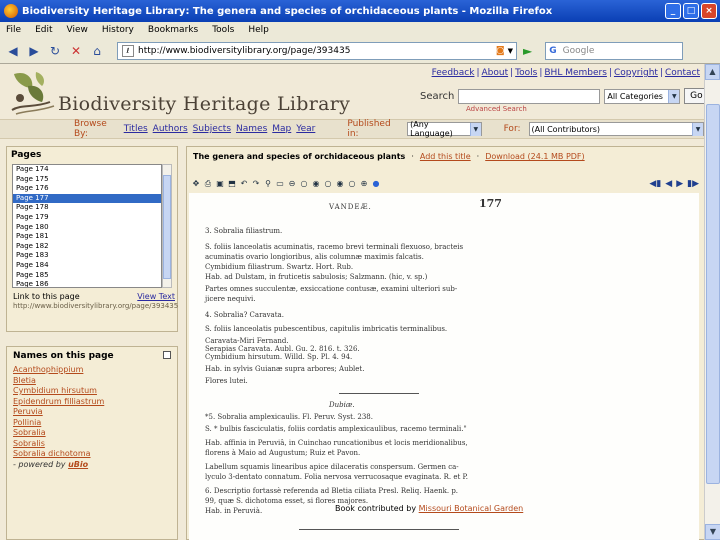 The height and width of the screenshot is (540, 720). I want to click on page-list-item: Page 185, so click(87, 276).